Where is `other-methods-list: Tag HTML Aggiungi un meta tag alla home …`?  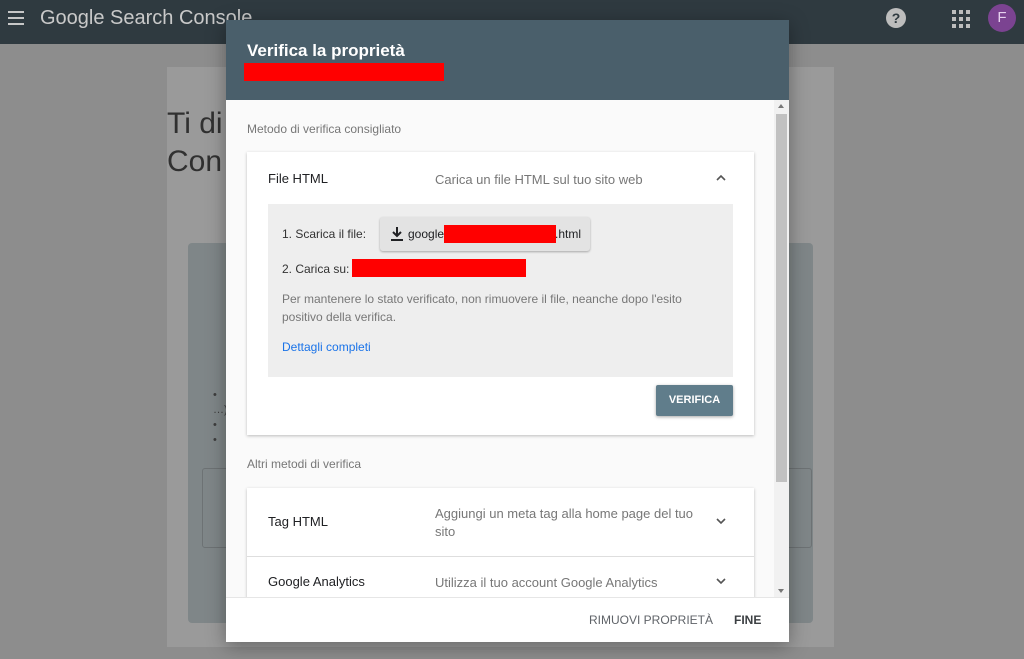 other-methods-list: Tag HTML Aggiungi un meta tag alla home … is located at coordinates (500, 542).